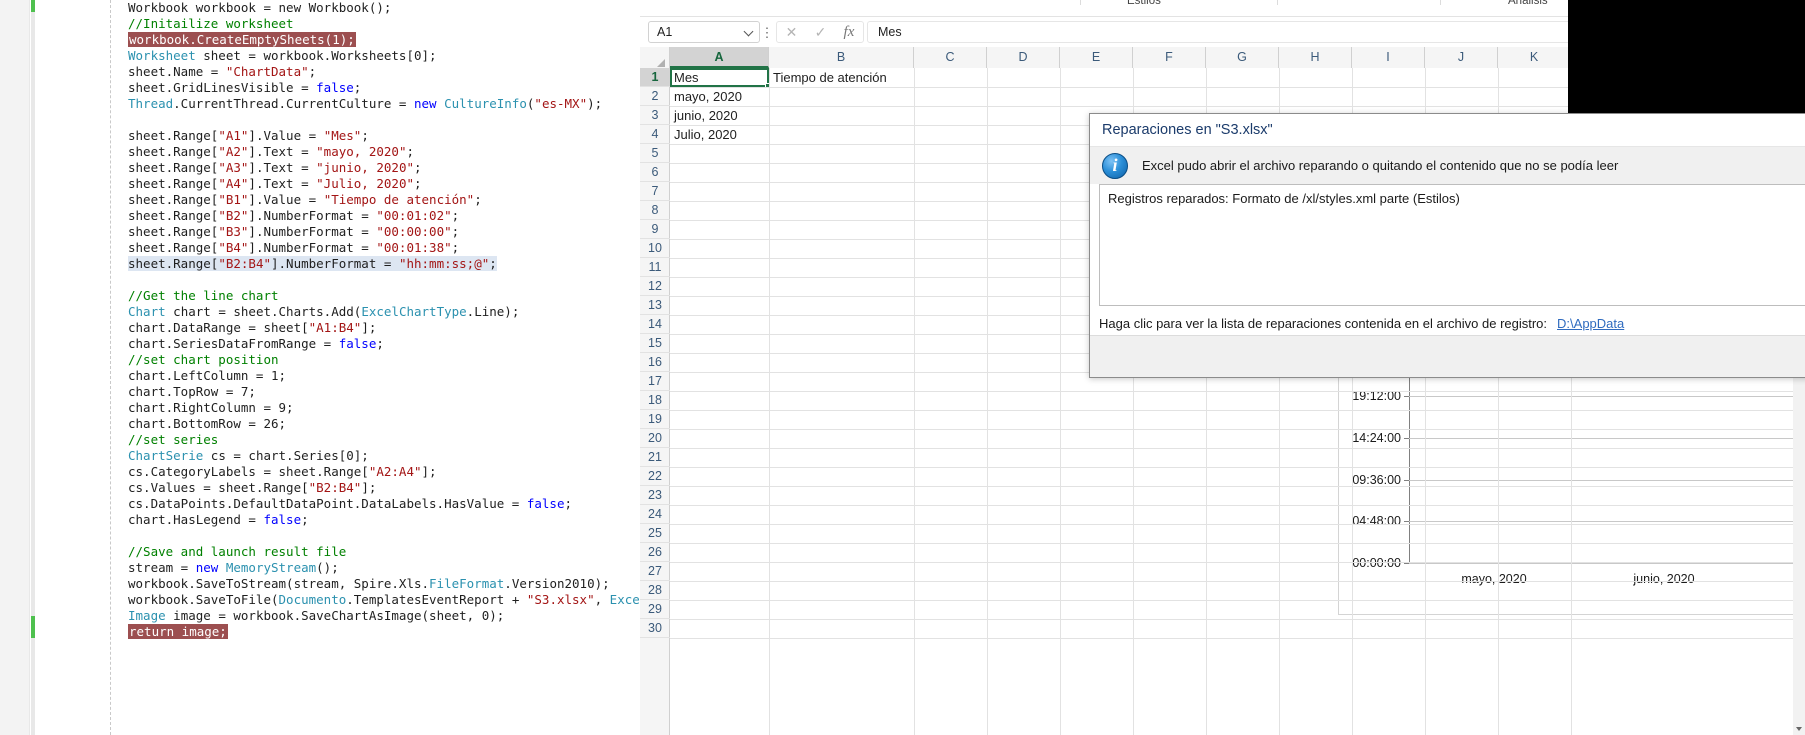 This screenshot has width=1805, height=735. Describe the element at coordinates (655, 628) in the screenshot. I see `row-header-30: 30` at that location.